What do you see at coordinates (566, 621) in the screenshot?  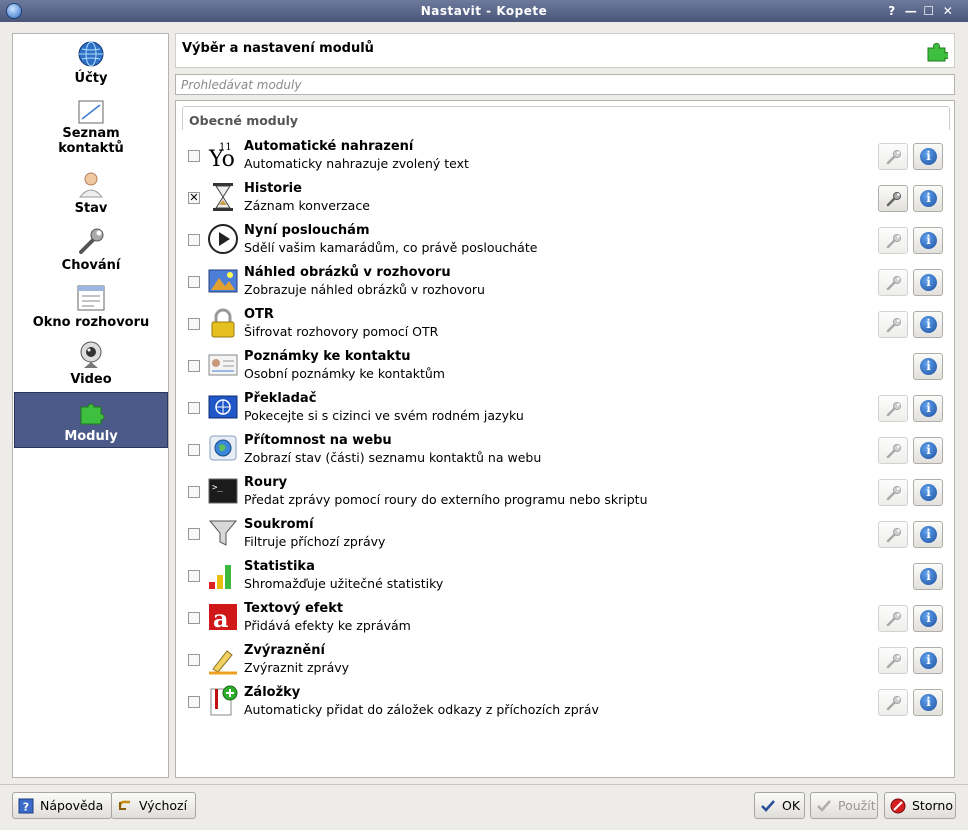 I see `plugin-row: a Textový efekt Přidává efekty ke zprávám i` at bounding box center [566, 621].